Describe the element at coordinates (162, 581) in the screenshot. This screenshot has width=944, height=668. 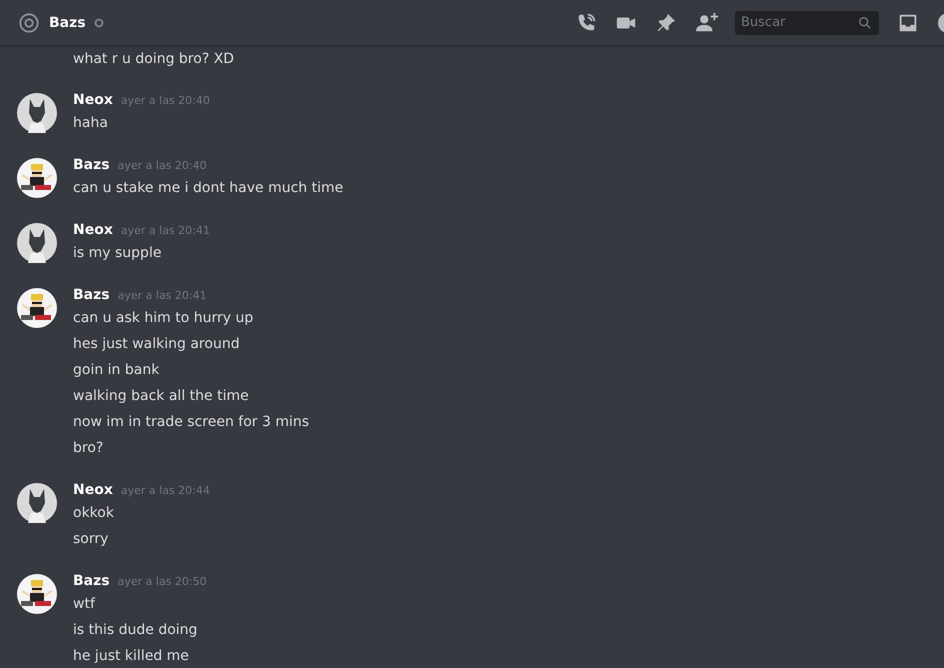
I see `timestamp: ayer a las 20:50` at that location.